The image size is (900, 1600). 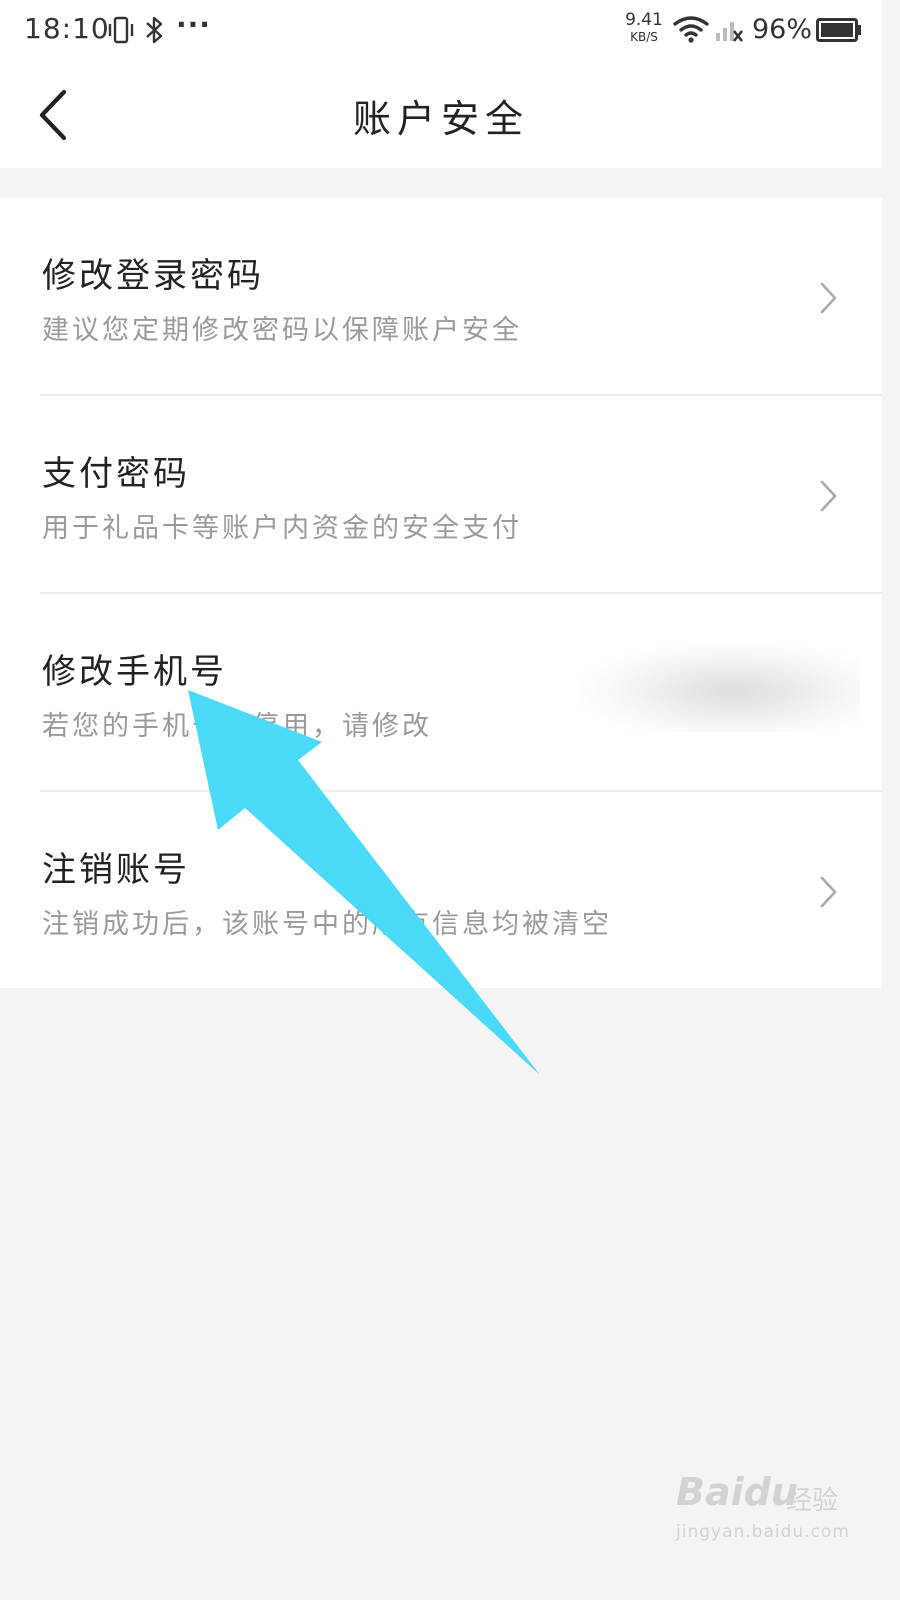 I want to click on item-subtitle: 建议您定期修改密码以保障账户安全, so click(x=282, y=330).